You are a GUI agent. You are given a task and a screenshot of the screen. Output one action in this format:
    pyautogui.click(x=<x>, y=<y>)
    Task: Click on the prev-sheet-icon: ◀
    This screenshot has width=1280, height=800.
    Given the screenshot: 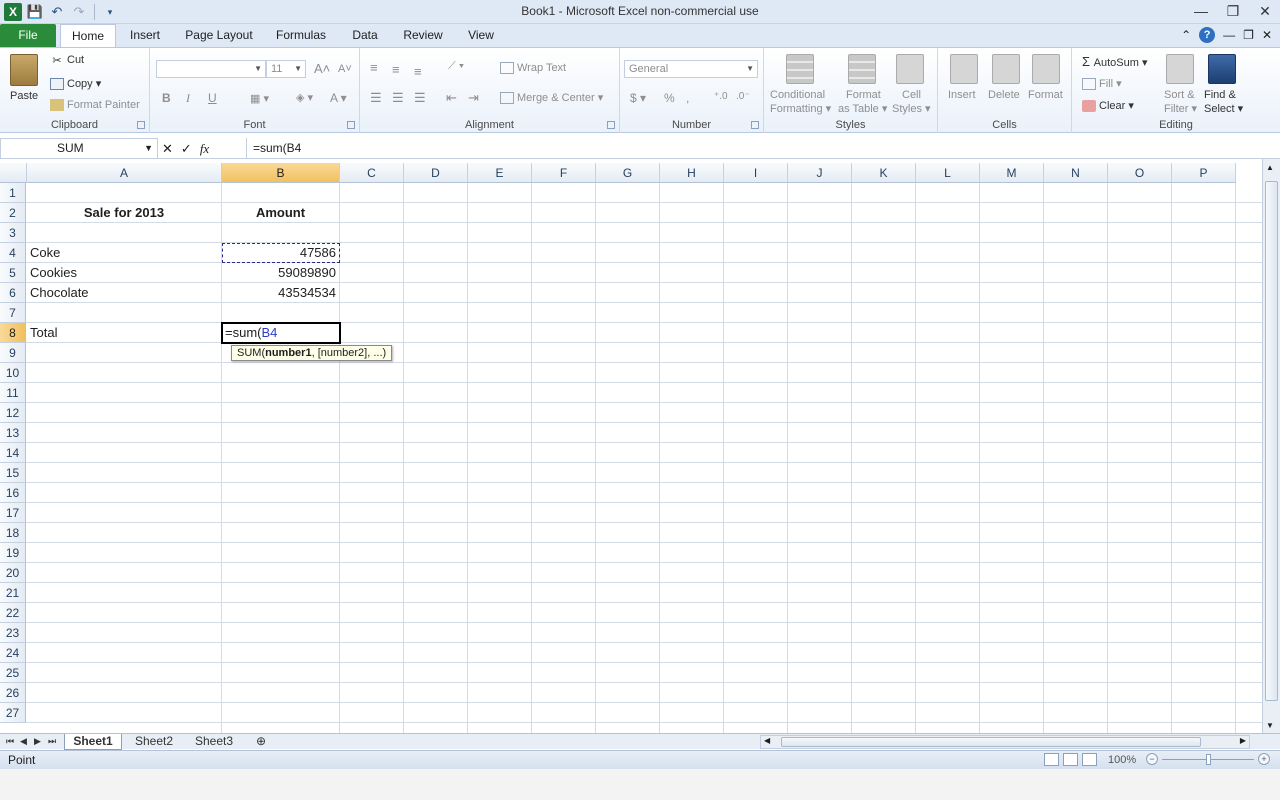 What is the action you would take?
    pyautogui.click(x=23, y=741)
    